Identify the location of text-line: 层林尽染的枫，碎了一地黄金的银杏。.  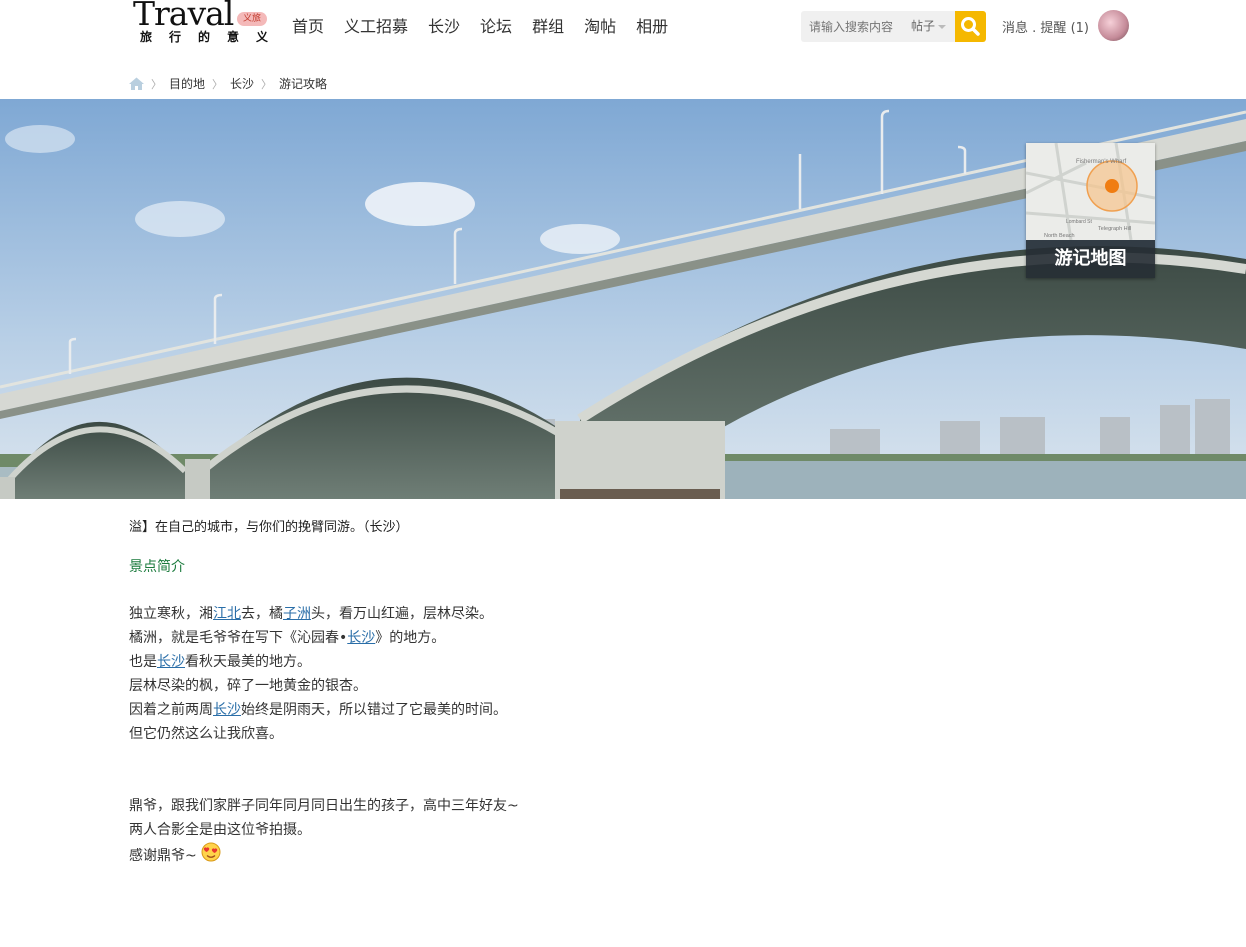
(248, 686).